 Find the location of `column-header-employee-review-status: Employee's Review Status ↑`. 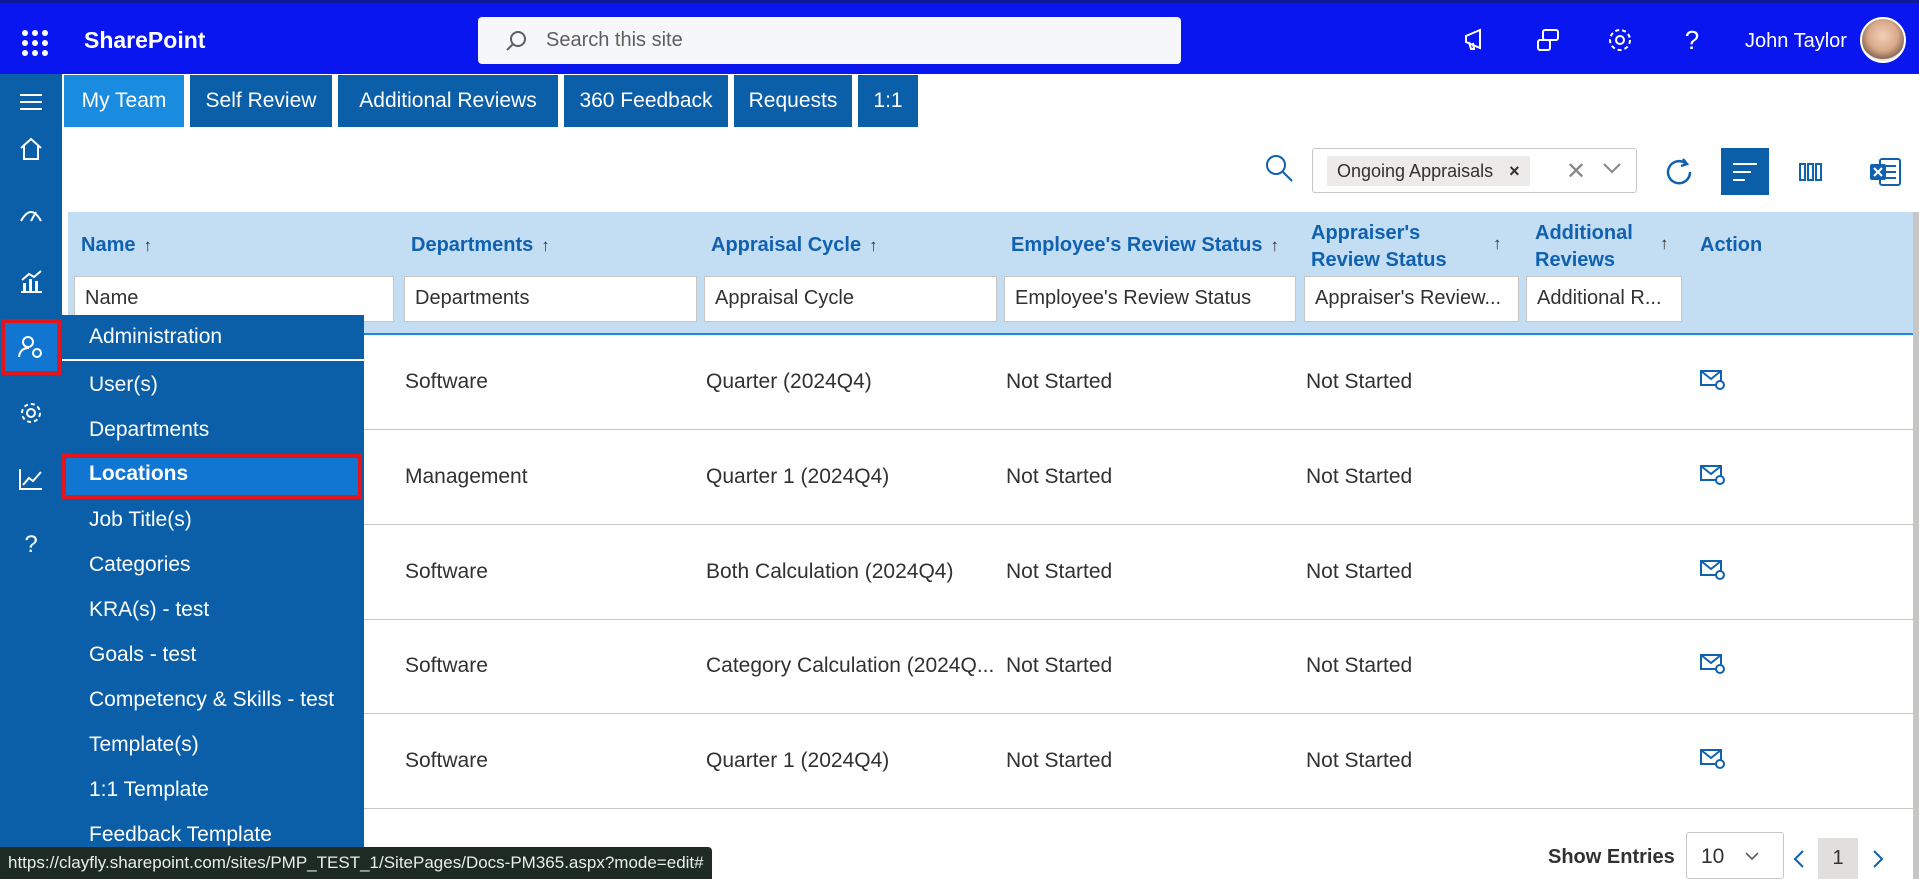

column-header-employee-review-status: Employee's Review Status ↑ is located at coordinates (1145, 245).